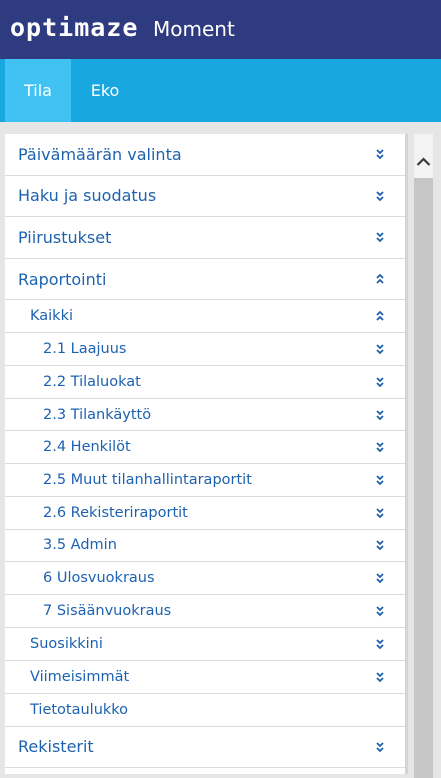 The width and height of the screenshot is (441, 778). I want to click on menu-report-item: 2.1 Laajuus, so click(205, 350).